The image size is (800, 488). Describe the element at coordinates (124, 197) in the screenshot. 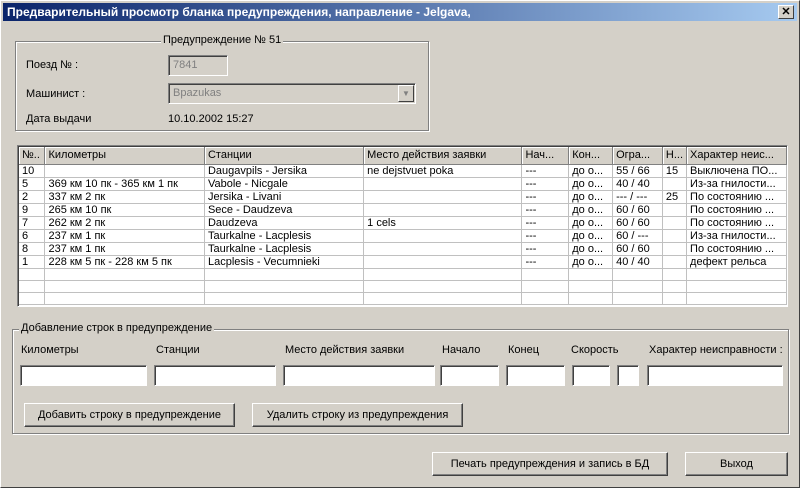

I see `table-cell: 337 км 2 пк` at that location.